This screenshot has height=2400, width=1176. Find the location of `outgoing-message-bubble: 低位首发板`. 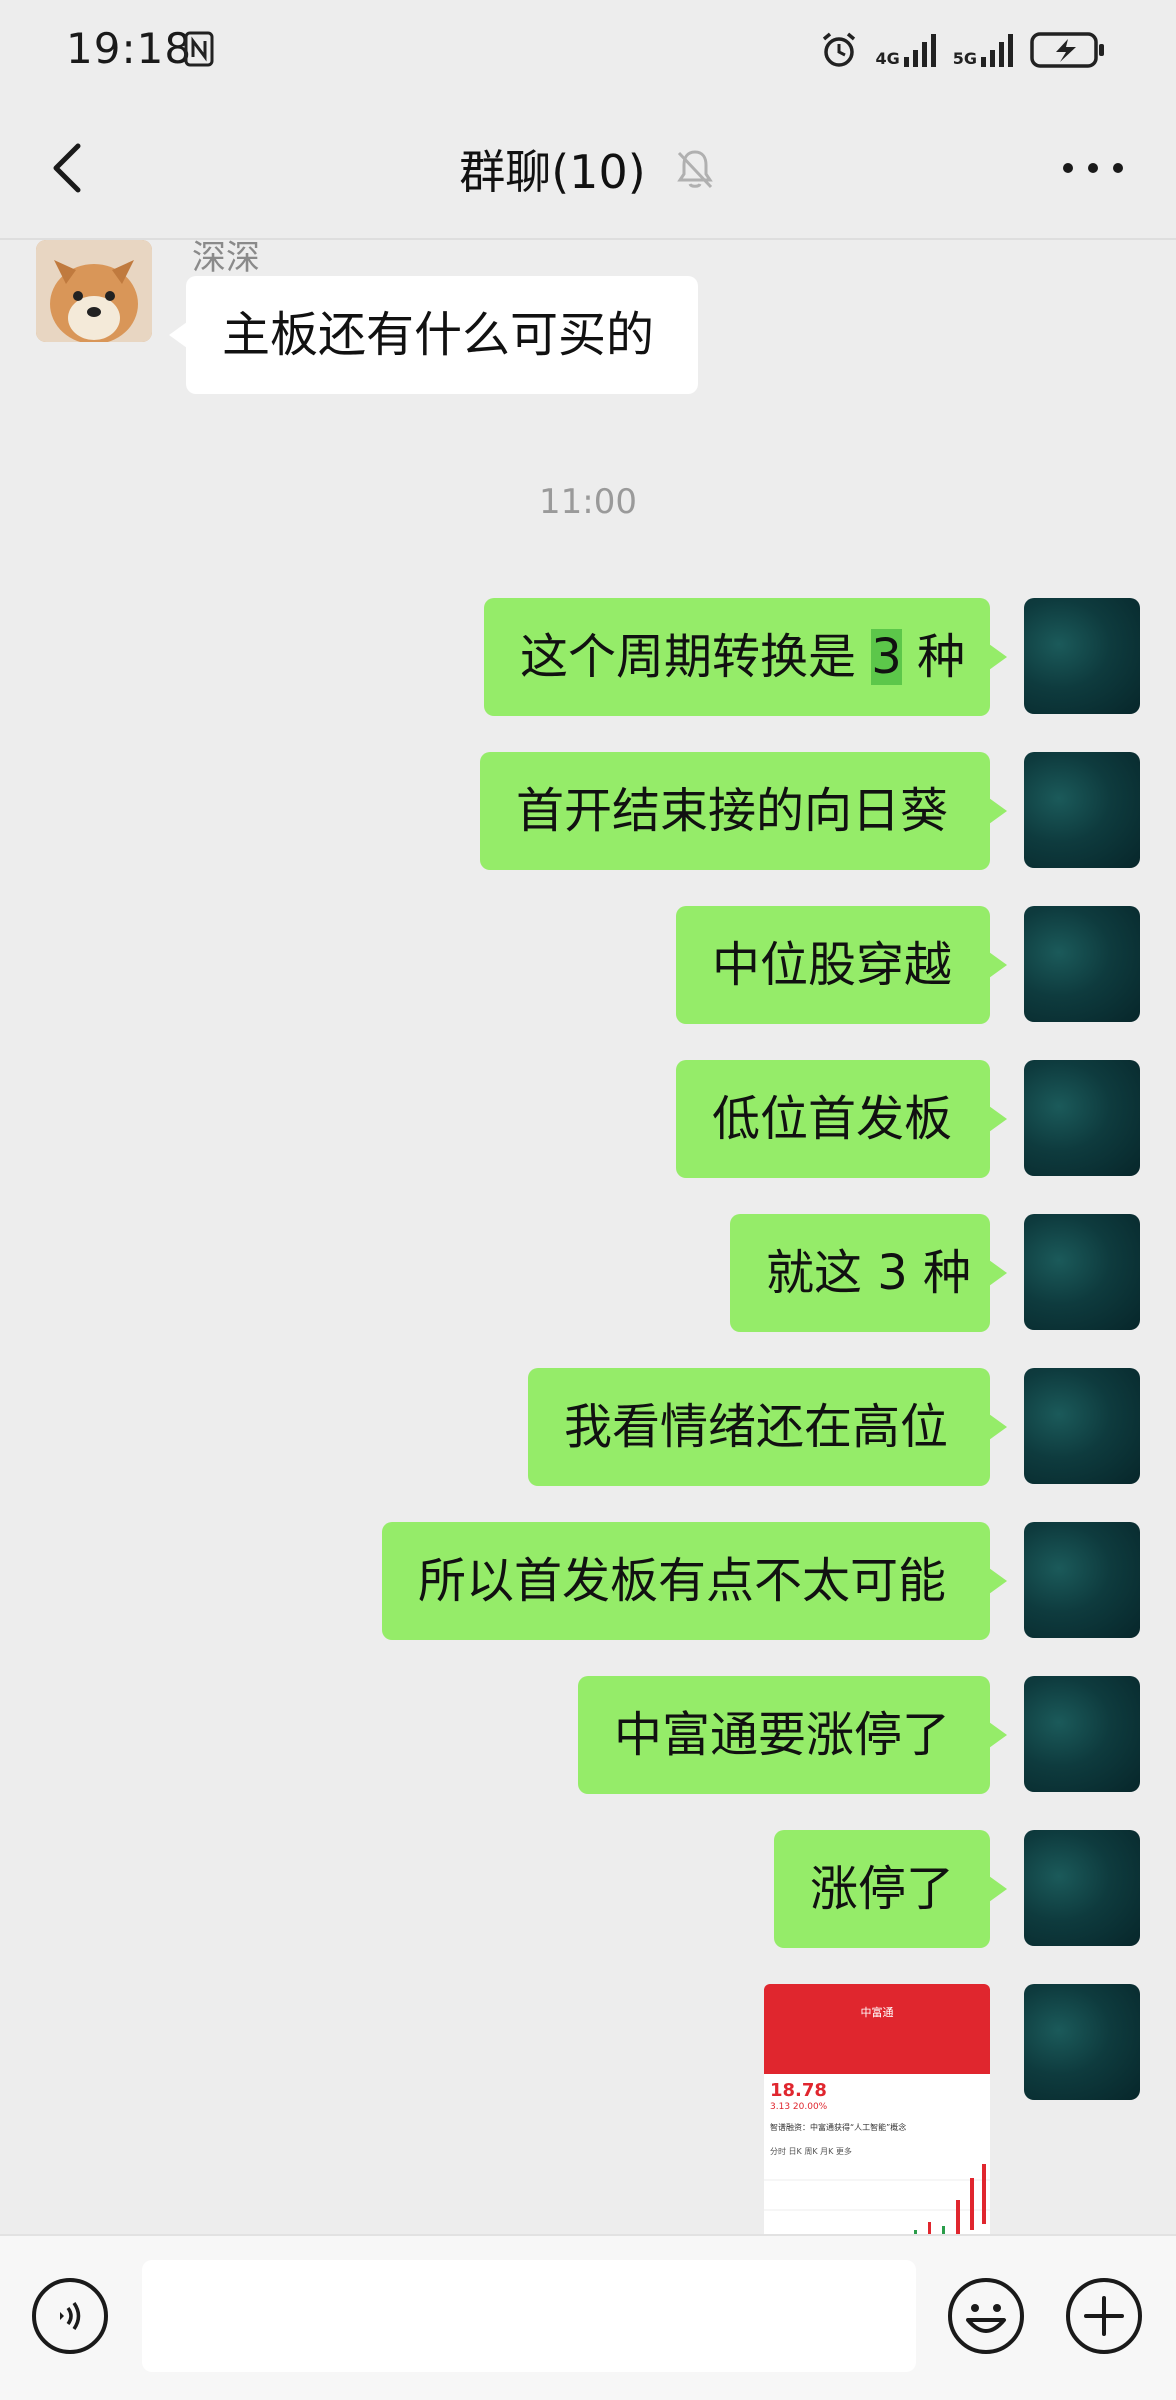

outgoing-message-bubble: 低位首发板 is located at coordinates (841, 1119).